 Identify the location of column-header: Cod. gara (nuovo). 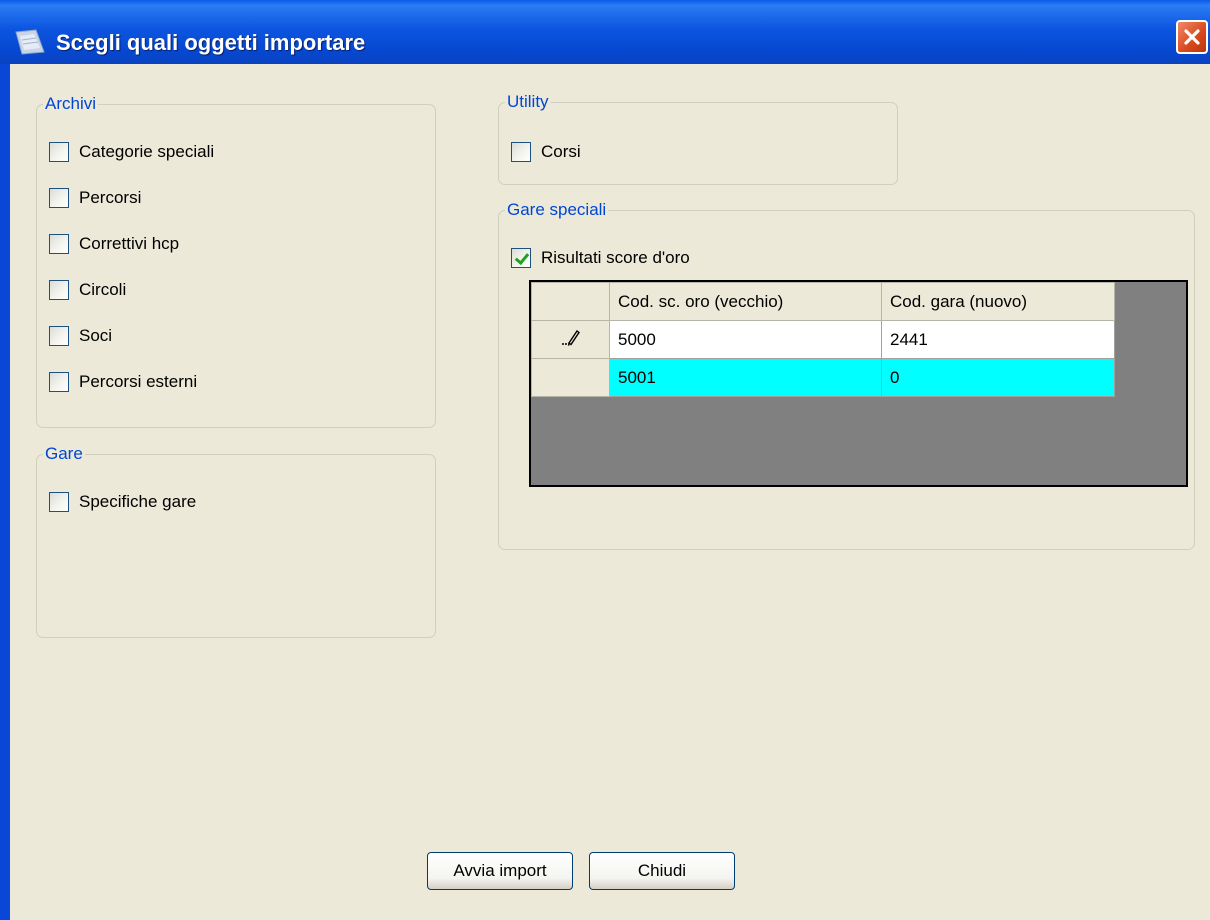
(998, 301).